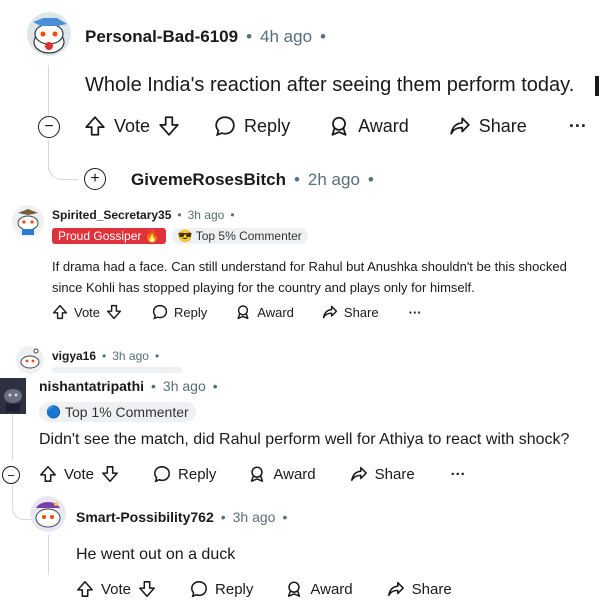 The image size is (600, 600). What do you see at coordinates (239, 236) in the screenshot?
I see `top-commenter-badge: 😎 Top 5% Commenter` at bounding box center [239, 236].